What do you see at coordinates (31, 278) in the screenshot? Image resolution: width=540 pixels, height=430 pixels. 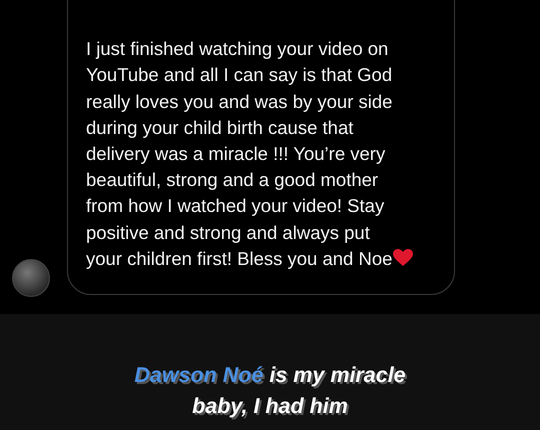 I see `avatar` at bounding box center [31, 278].